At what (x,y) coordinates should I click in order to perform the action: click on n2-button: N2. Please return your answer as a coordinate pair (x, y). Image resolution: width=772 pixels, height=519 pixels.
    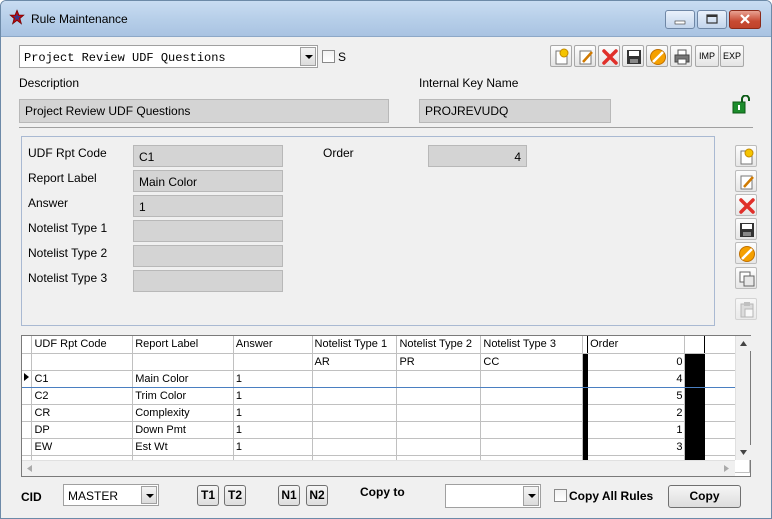
    Looking at the image, I should click on (317, 495).